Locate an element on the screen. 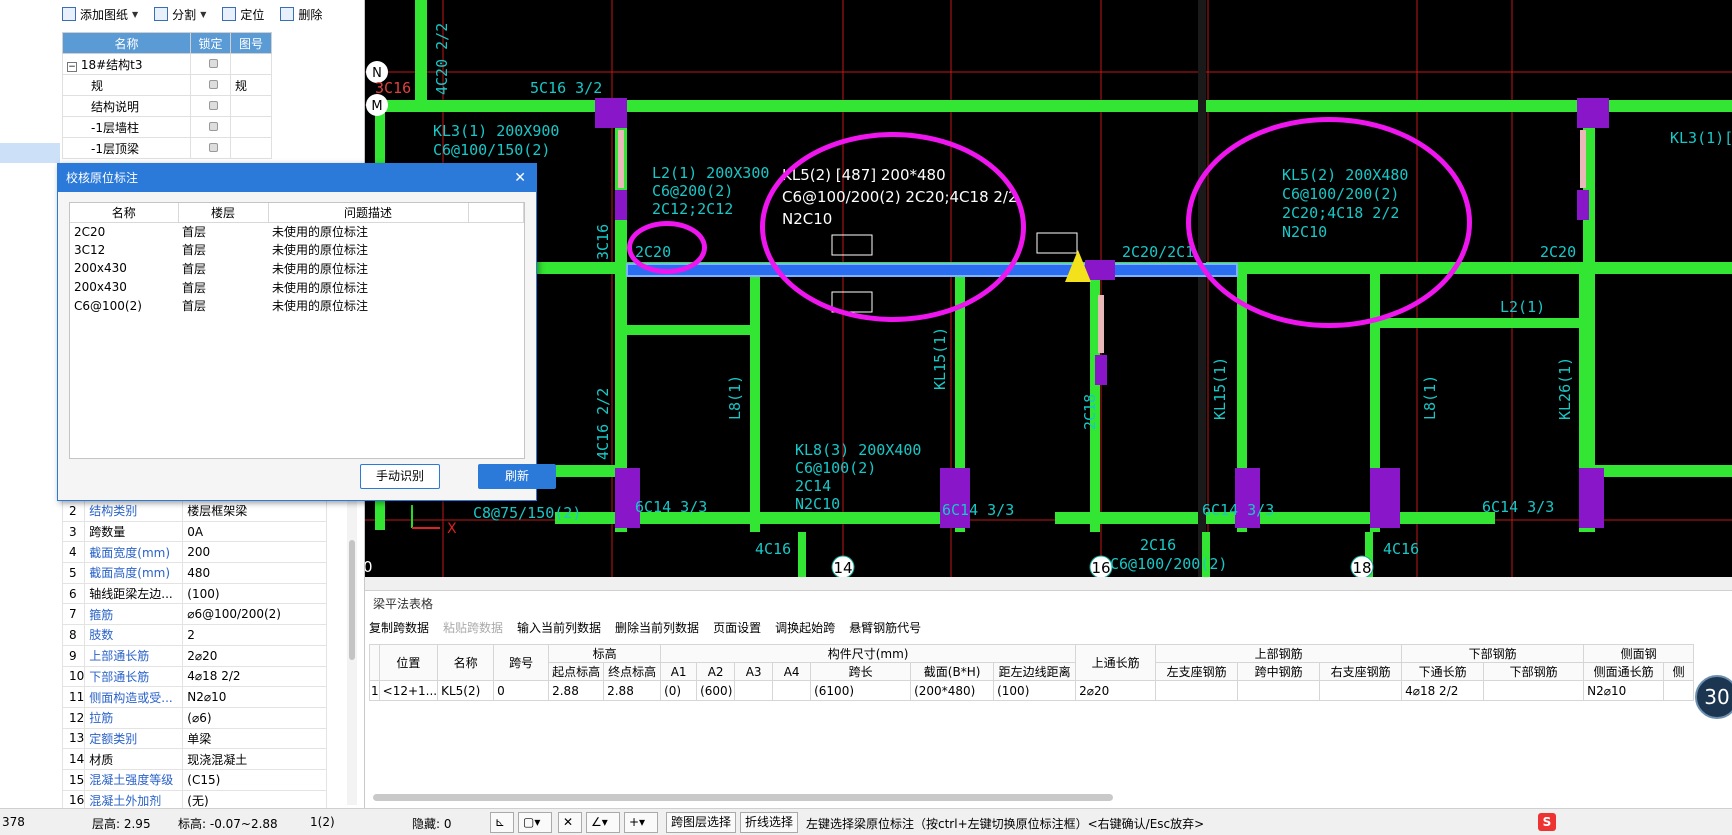 This screenshot has height=835, width=1732. col-floor: 楼层 is located at coordinates (223, 213).